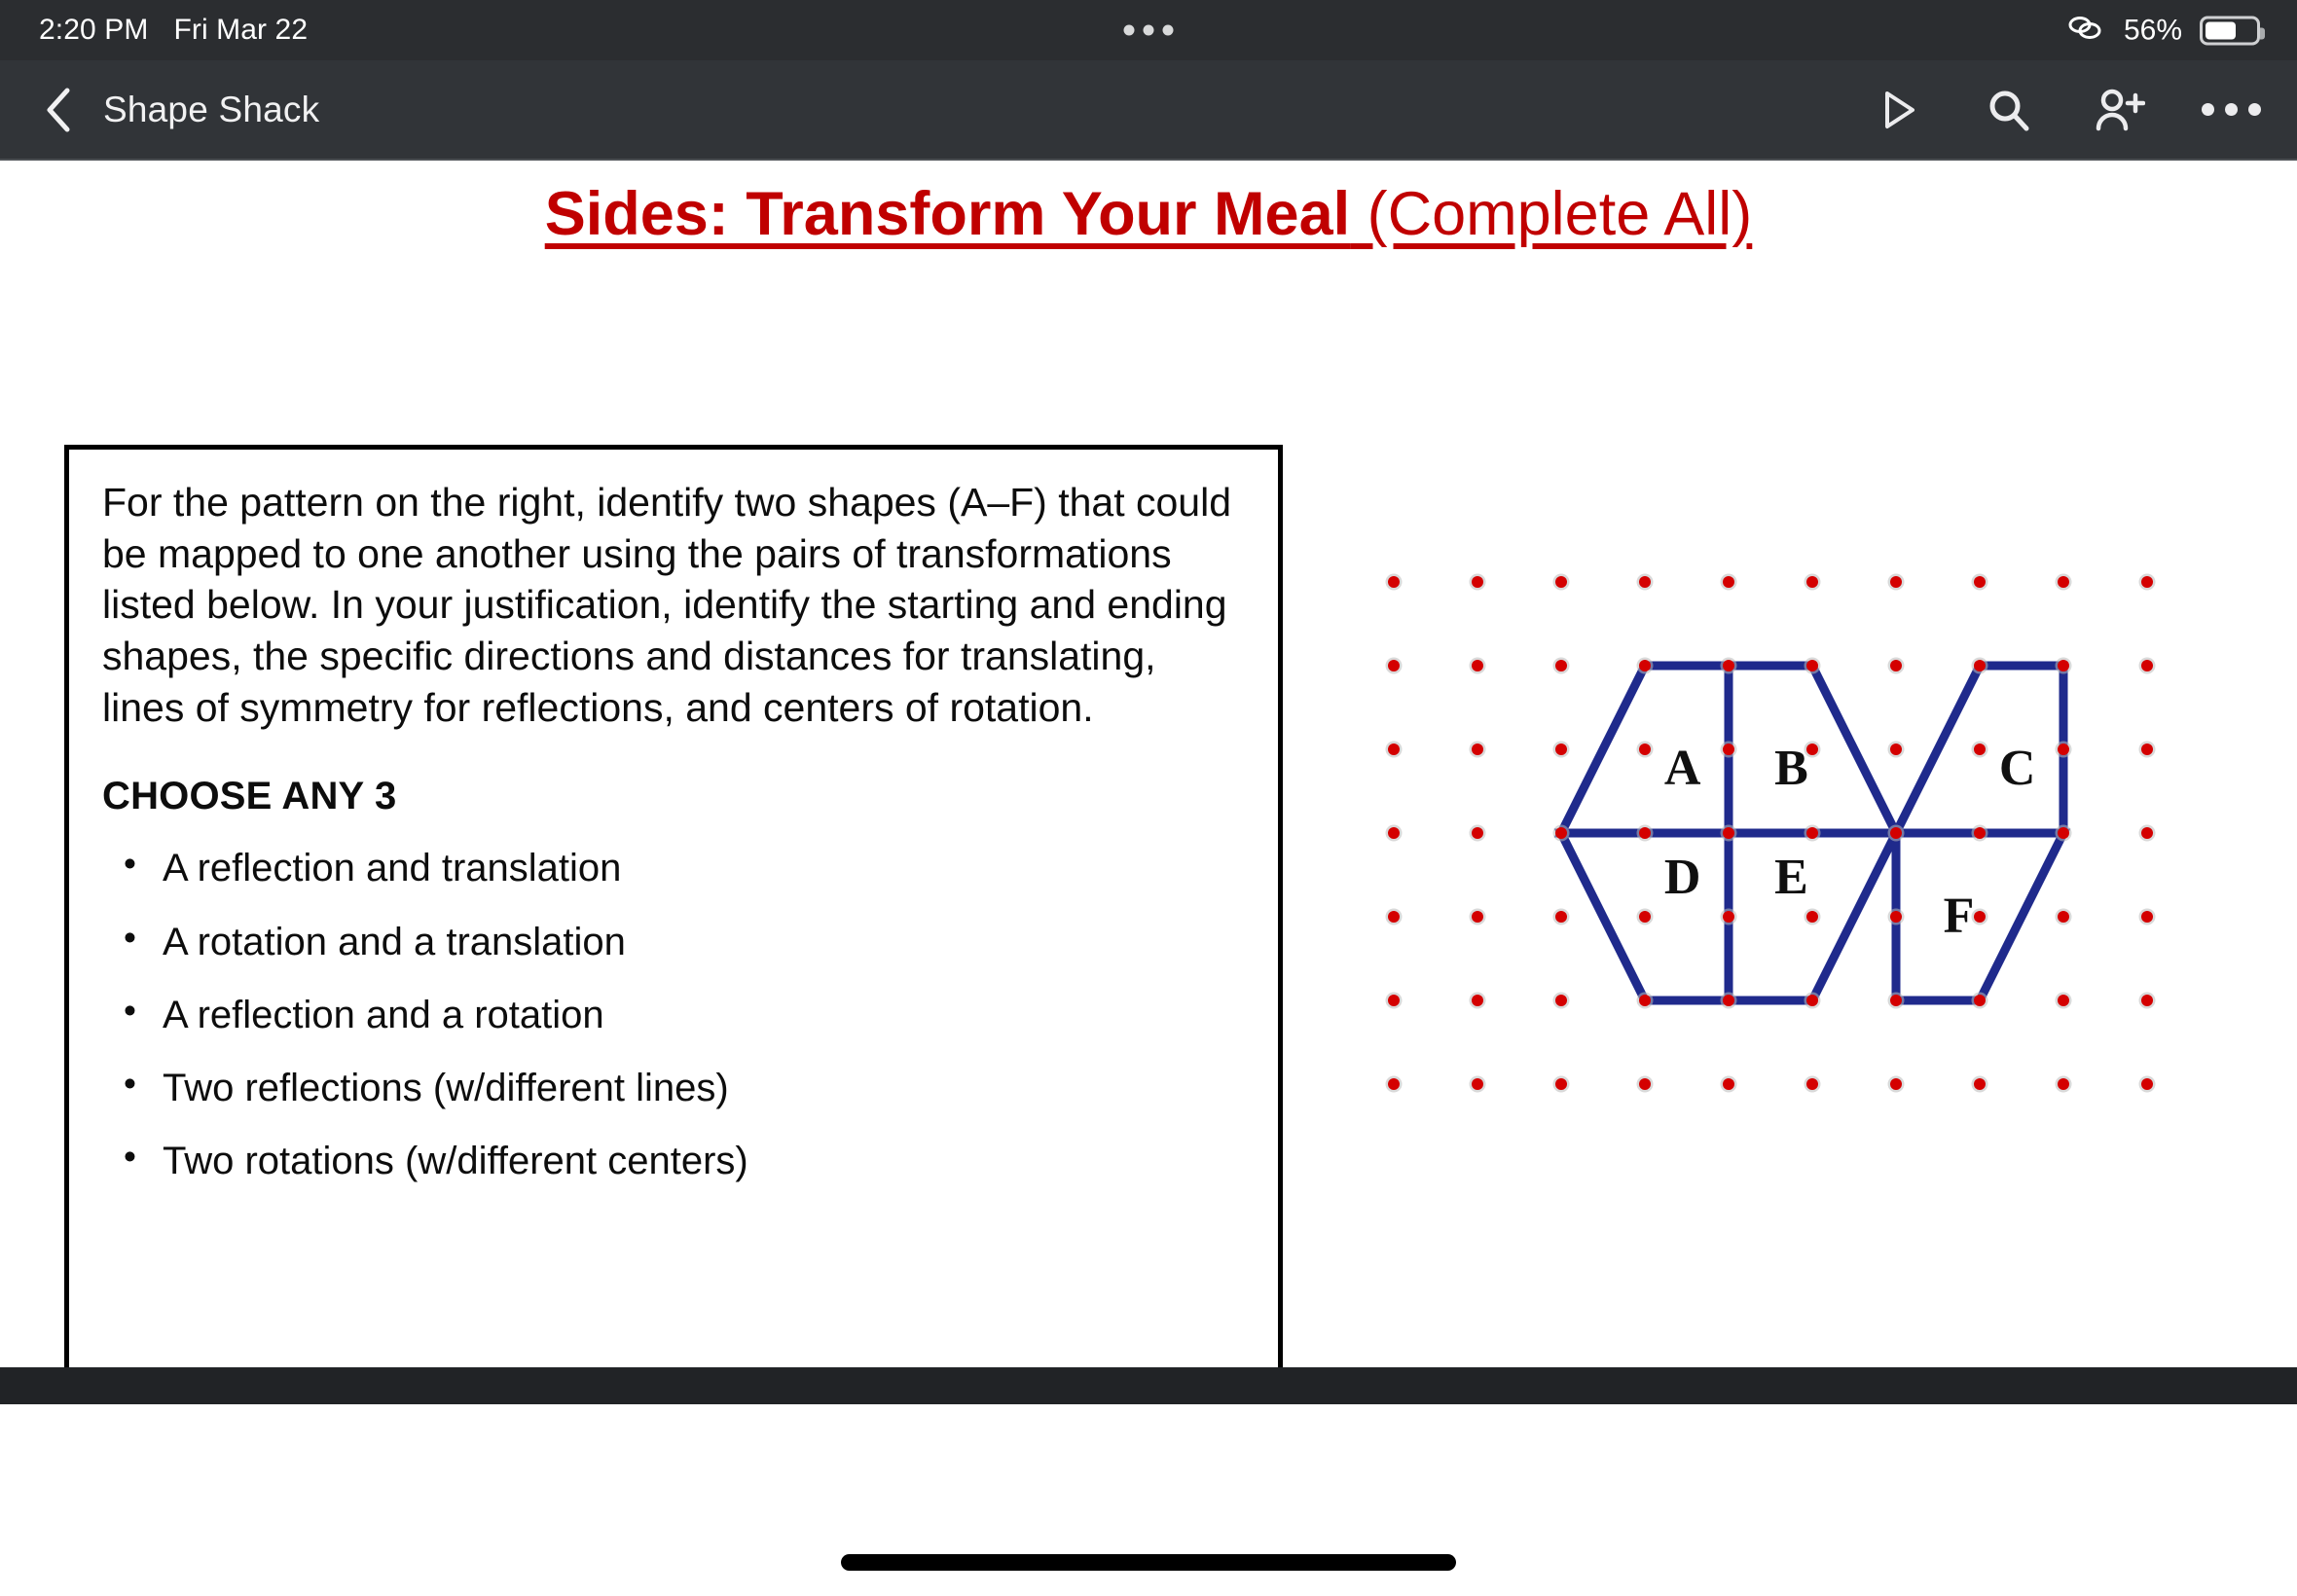 This screenshot has height=1596, width=2297. I want to click on more-options-button, so click(2231, 110).